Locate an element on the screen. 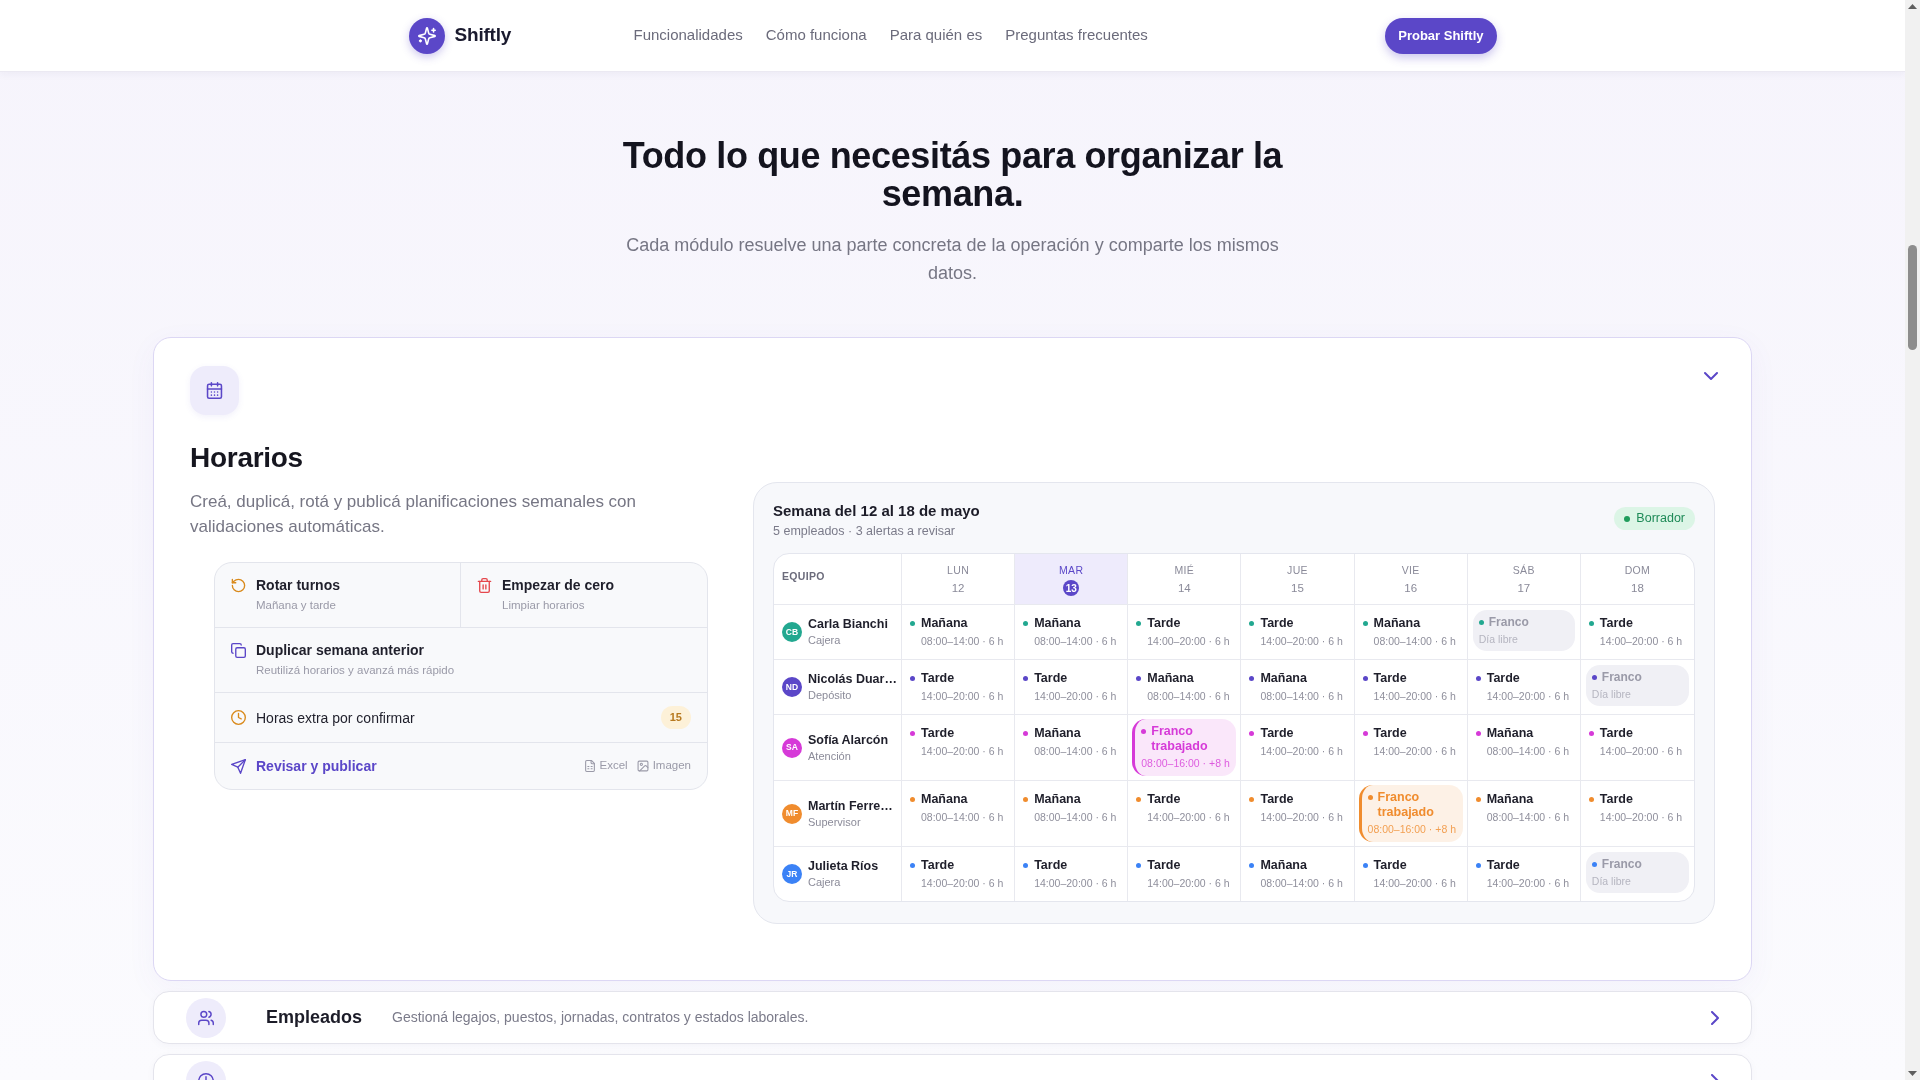  employee-role: Depósito is located at coordinates (830, 695).